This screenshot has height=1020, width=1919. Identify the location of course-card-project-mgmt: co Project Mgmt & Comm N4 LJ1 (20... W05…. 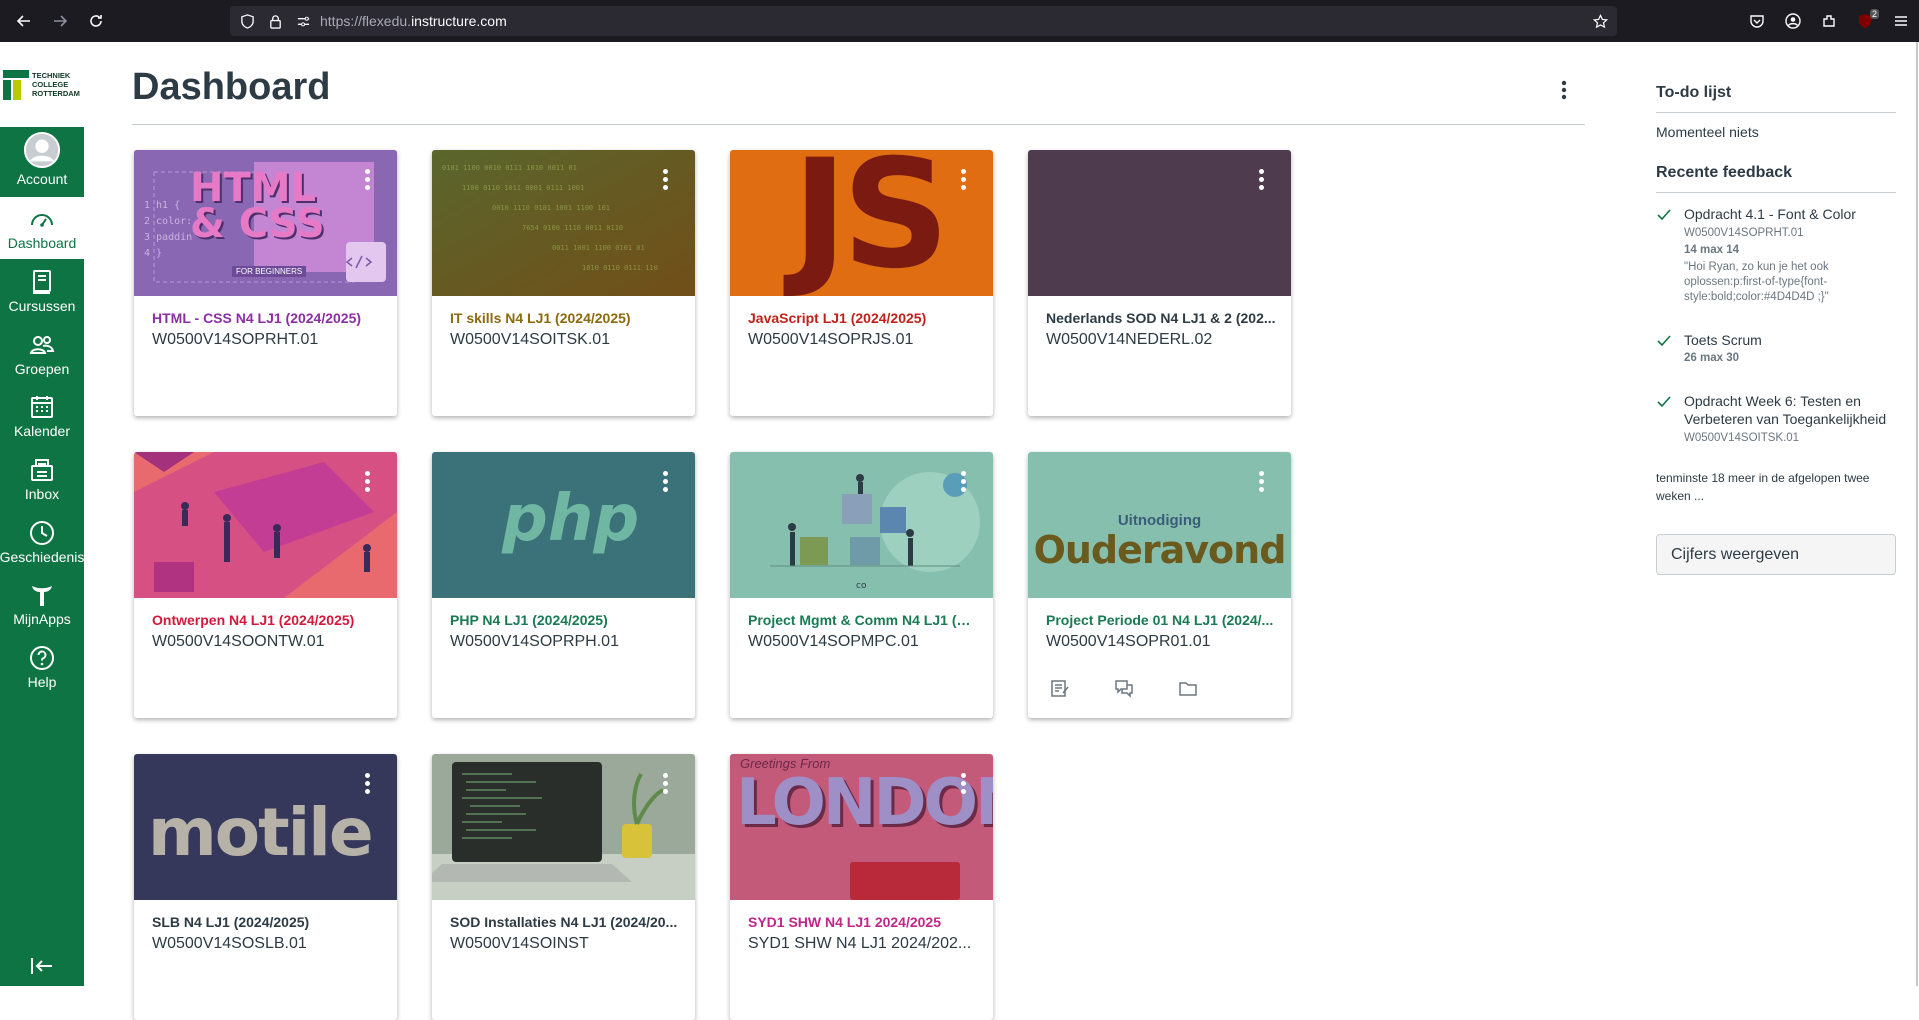
(861, 585).